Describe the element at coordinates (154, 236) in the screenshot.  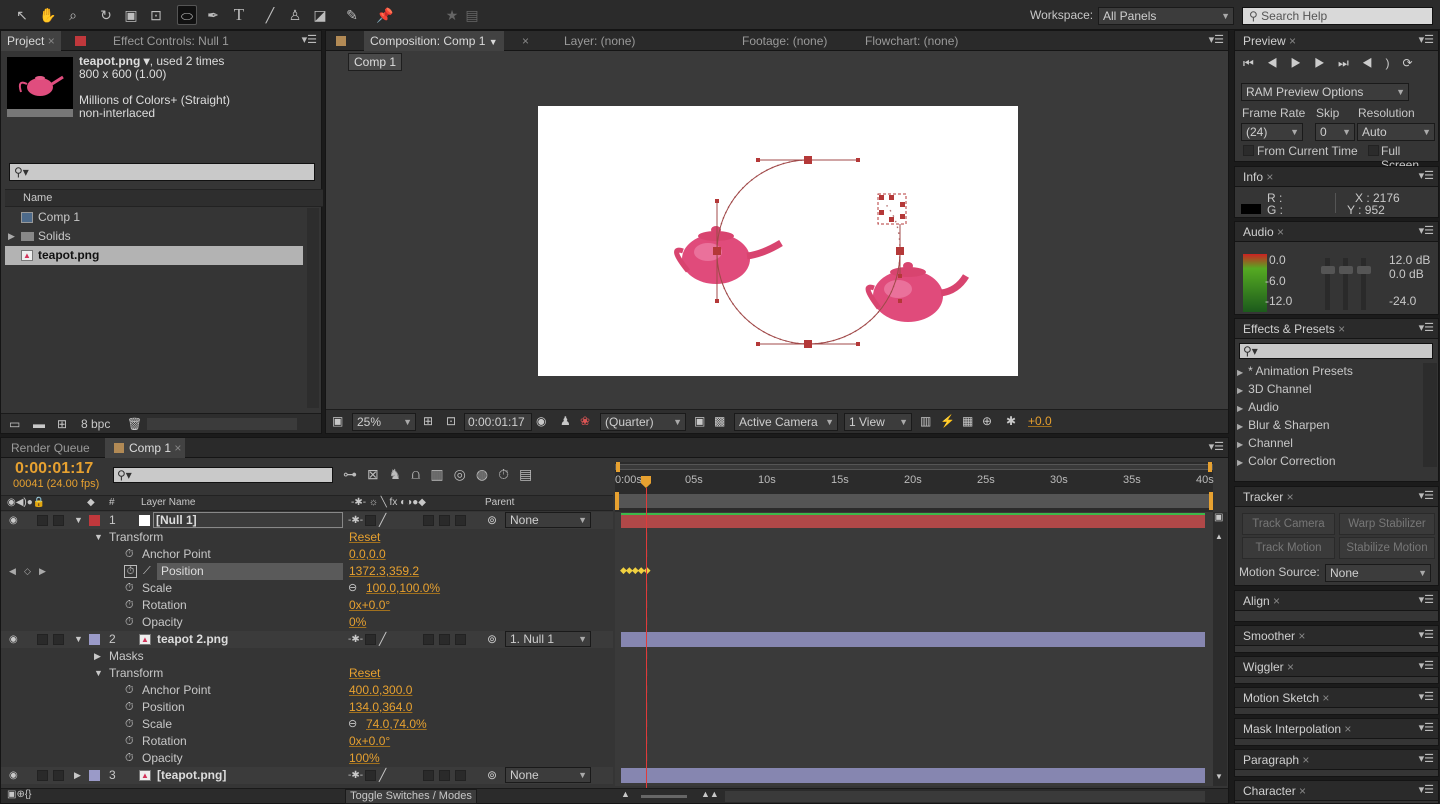
I see `project-item-folder: ▶ Solids` at that location.